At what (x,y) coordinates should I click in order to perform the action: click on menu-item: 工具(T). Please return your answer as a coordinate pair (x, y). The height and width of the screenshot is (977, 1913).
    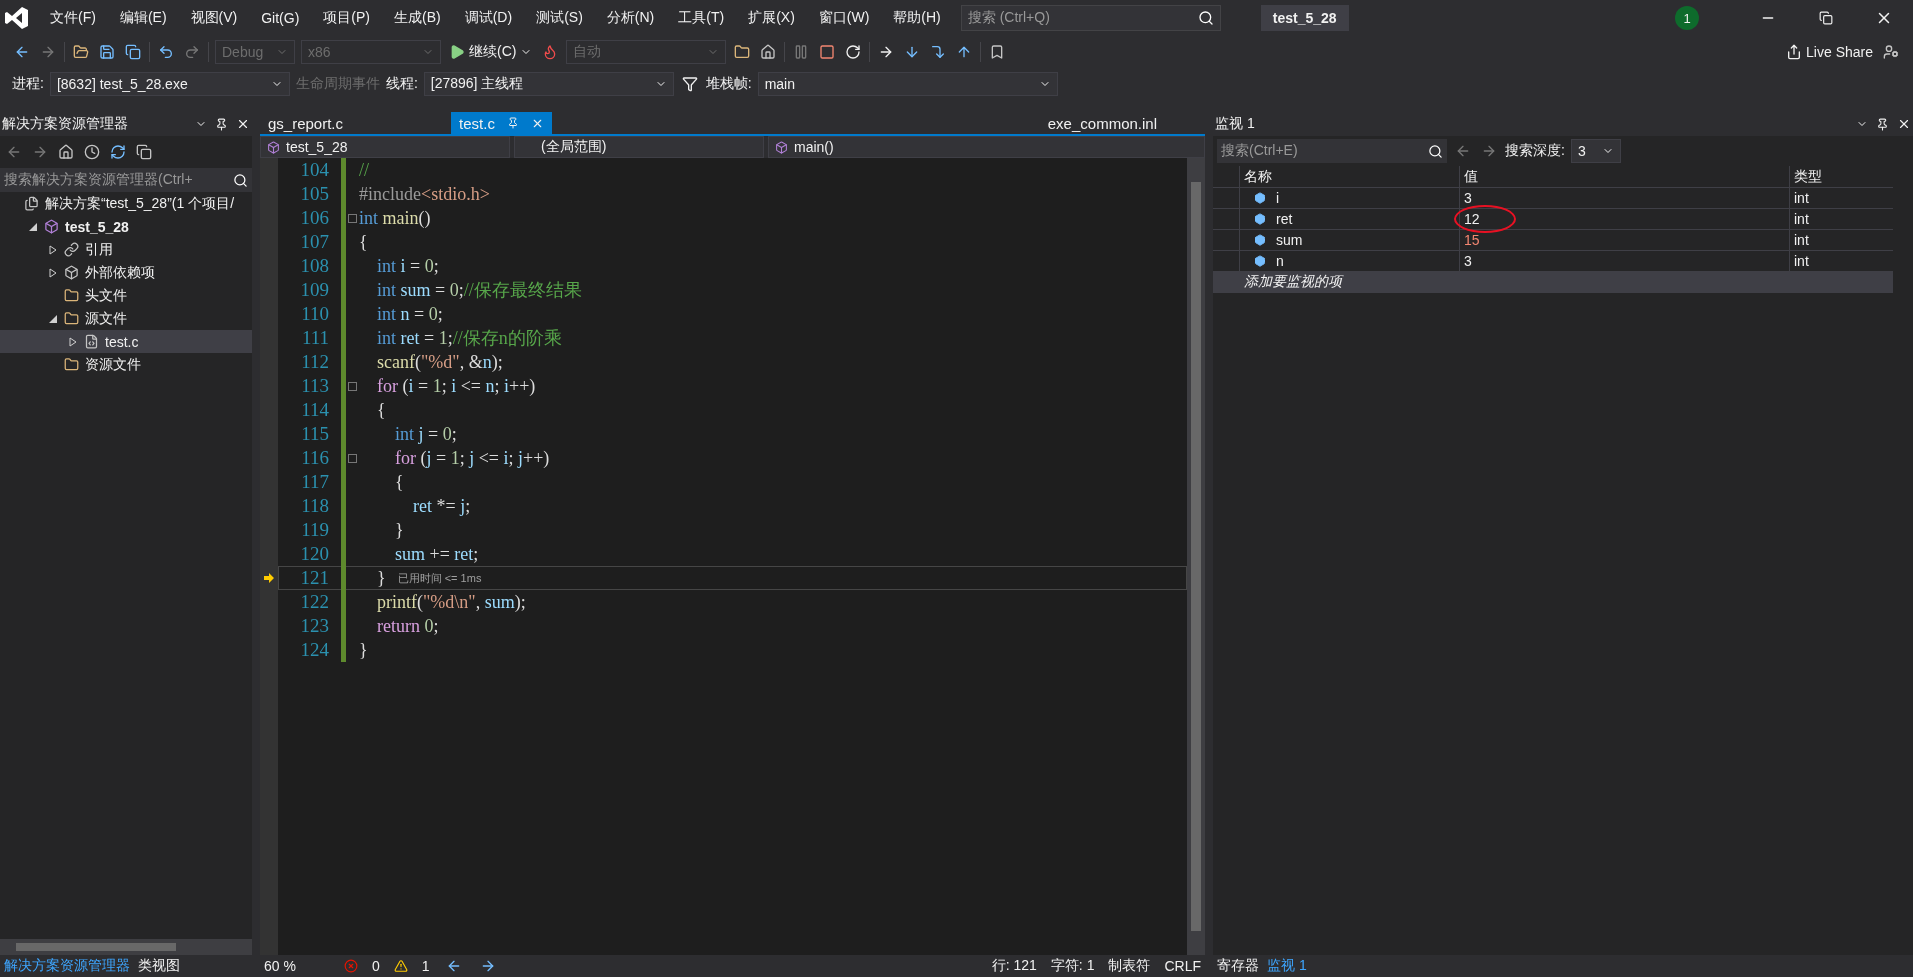
    Looking at the image, I should click on (701, 18).